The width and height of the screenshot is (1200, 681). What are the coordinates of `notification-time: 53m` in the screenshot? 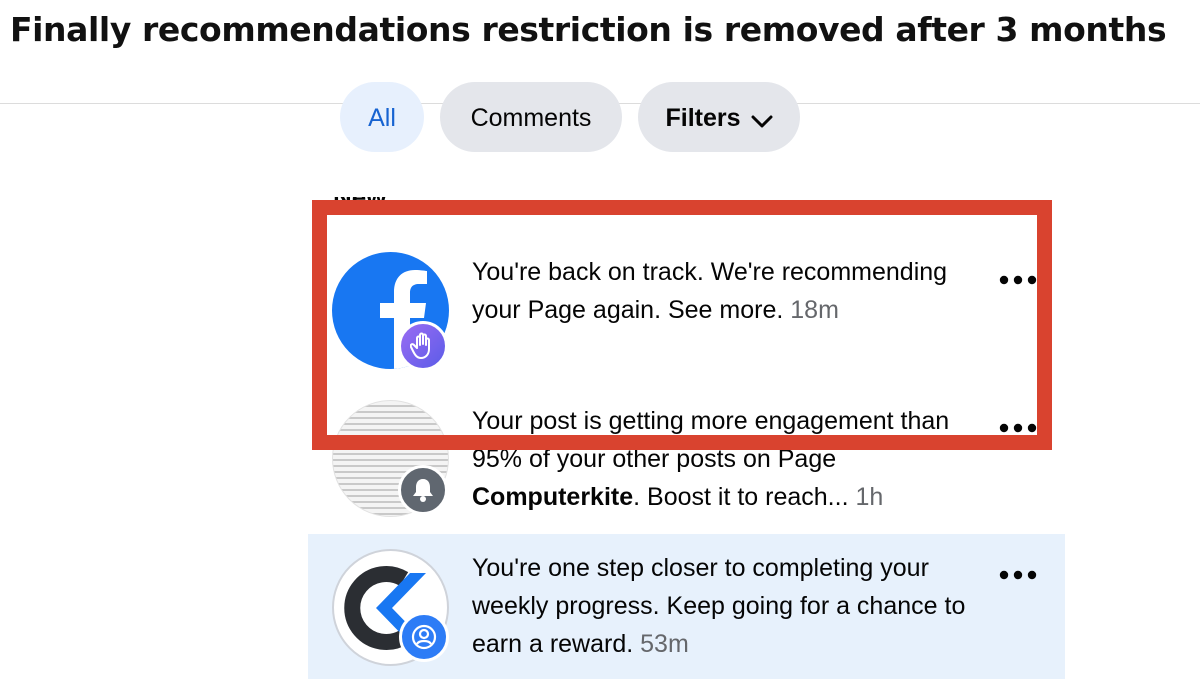 It's located at (664, 644).